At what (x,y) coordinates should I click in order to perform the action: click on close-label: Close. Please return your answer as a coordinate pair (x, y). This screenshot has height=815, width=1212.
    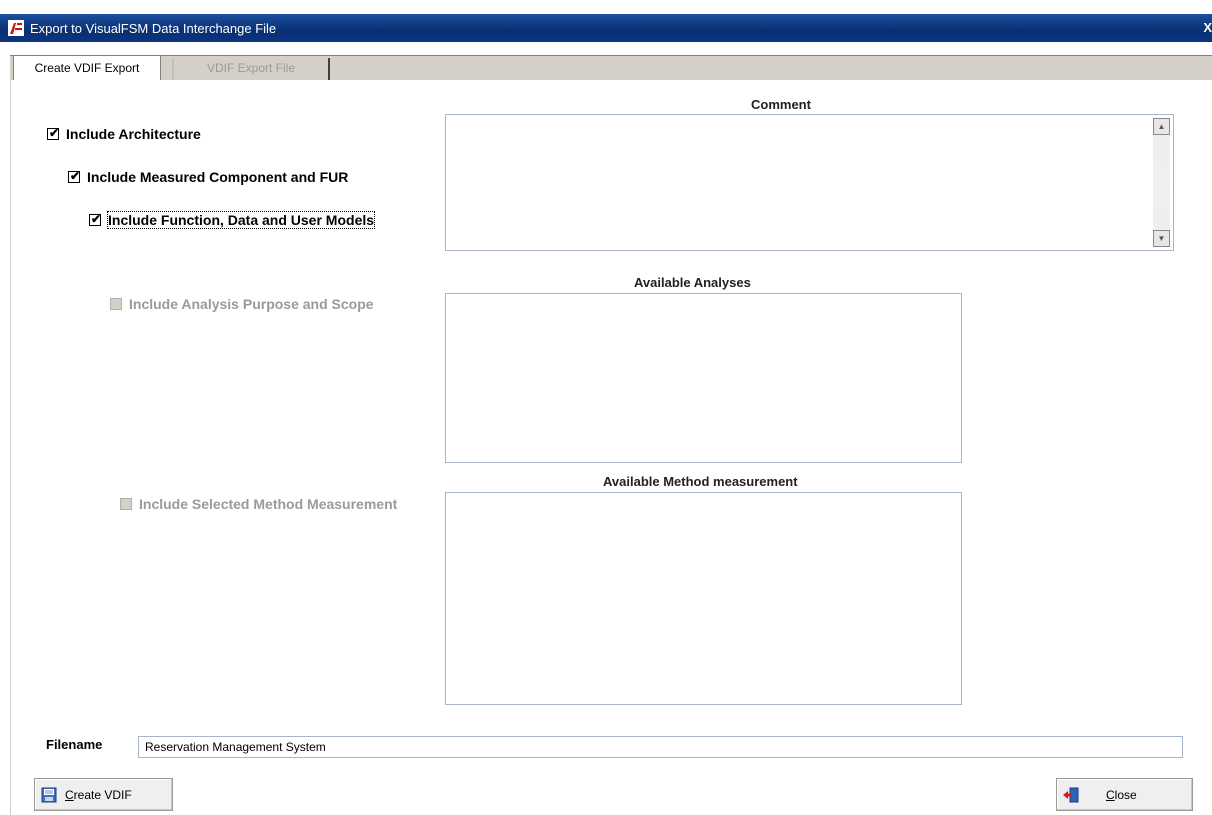
    Looking at the image, I should click on (1121, 795).